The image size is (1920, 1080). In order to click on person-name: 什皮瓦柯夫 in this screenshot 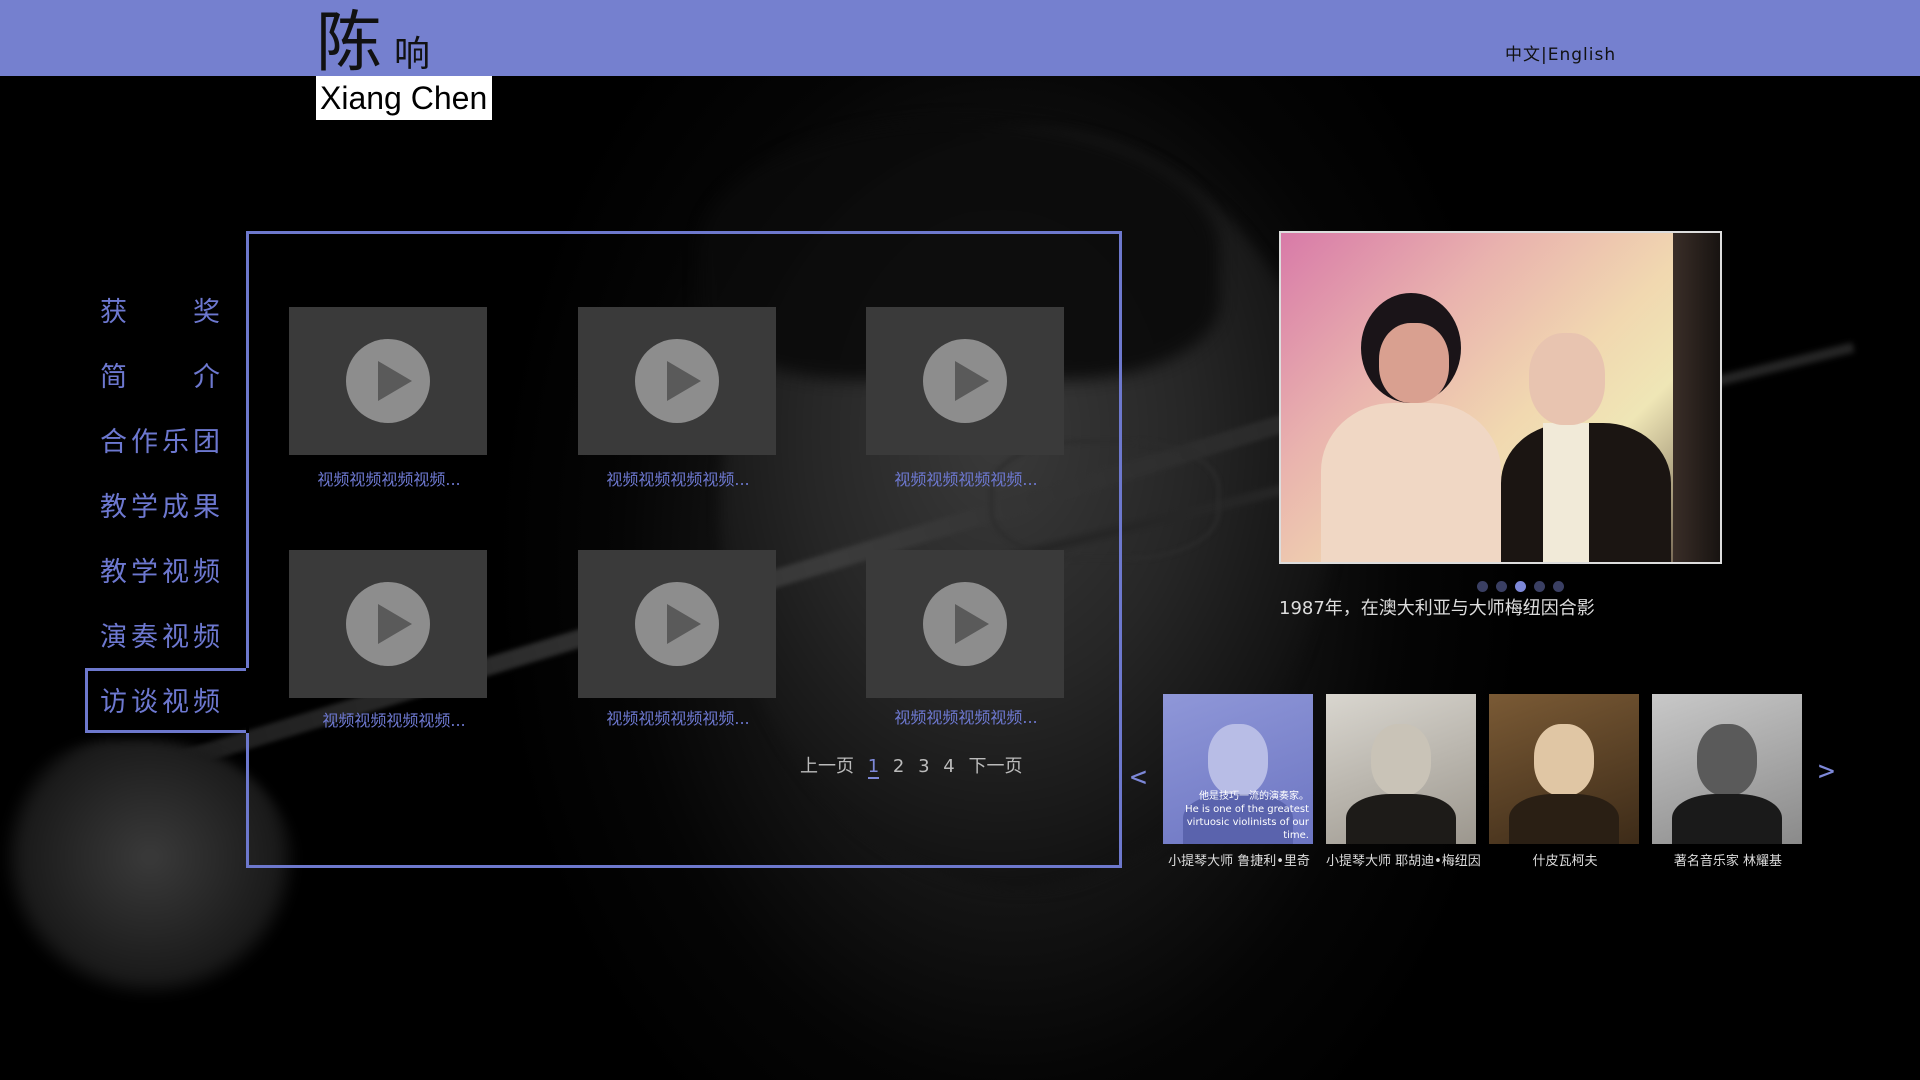, I will do `click(1565, 861)`.